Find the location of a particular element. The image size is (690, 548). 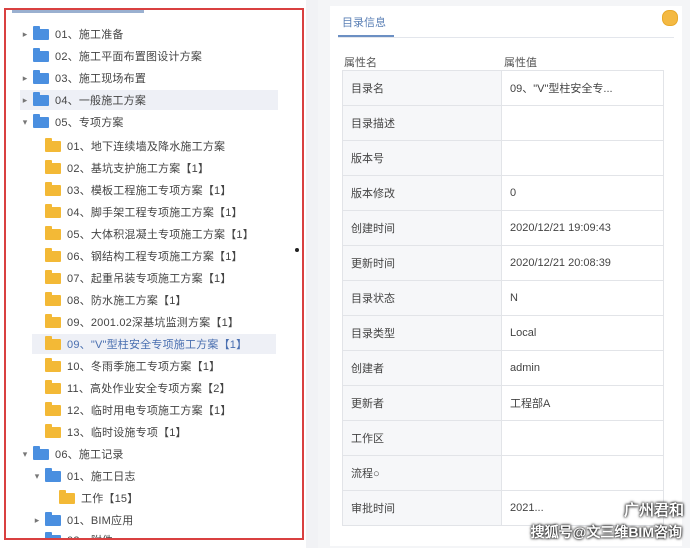

property-key: 更新时间 is located at coordinates (422, 263).